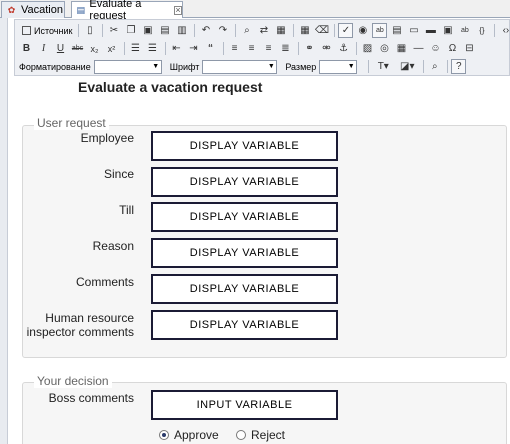  What do you see at coordinates (53, 30) in the screenshot?
I see `source-label: Источник` at bounding box center [53, 30].